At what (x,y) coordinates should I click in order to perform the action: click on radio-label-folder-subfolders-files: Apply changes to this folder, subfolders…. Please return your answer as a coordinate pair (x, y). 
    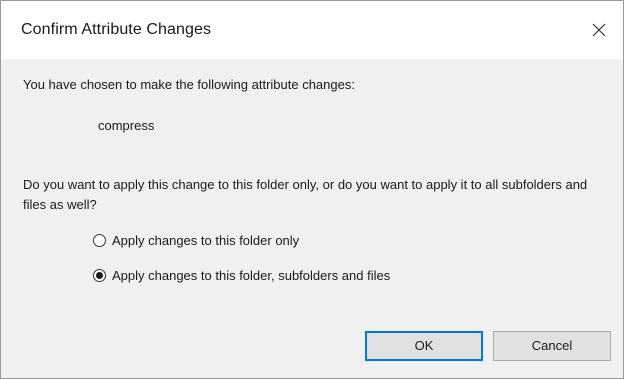
    Looking at the image, I should click on (251, 275).